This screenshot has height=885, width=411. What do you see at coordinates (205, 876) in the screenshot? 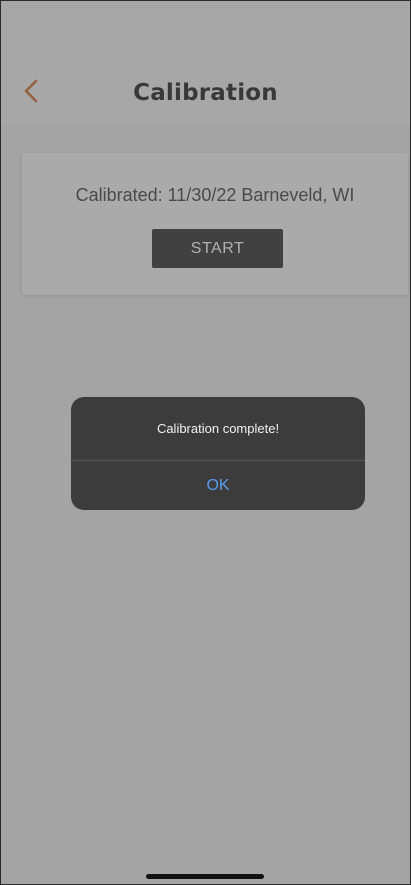
I see `home-indicator` at bounding box center [205, 876].